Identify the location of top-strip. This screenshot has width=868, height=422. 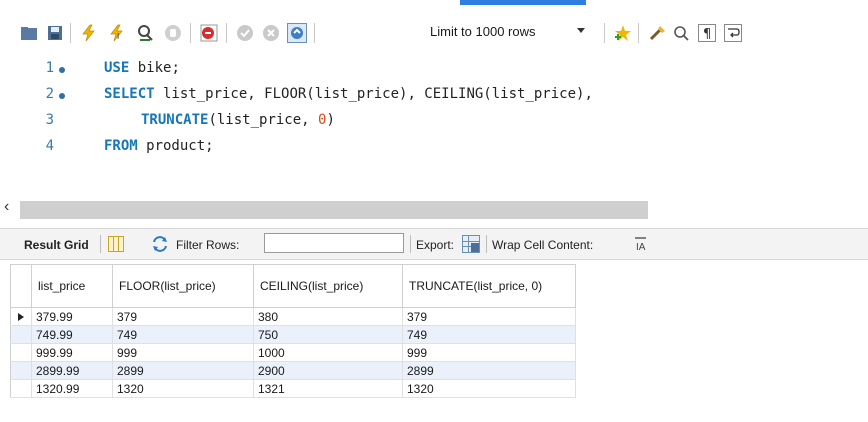
(434, 3).